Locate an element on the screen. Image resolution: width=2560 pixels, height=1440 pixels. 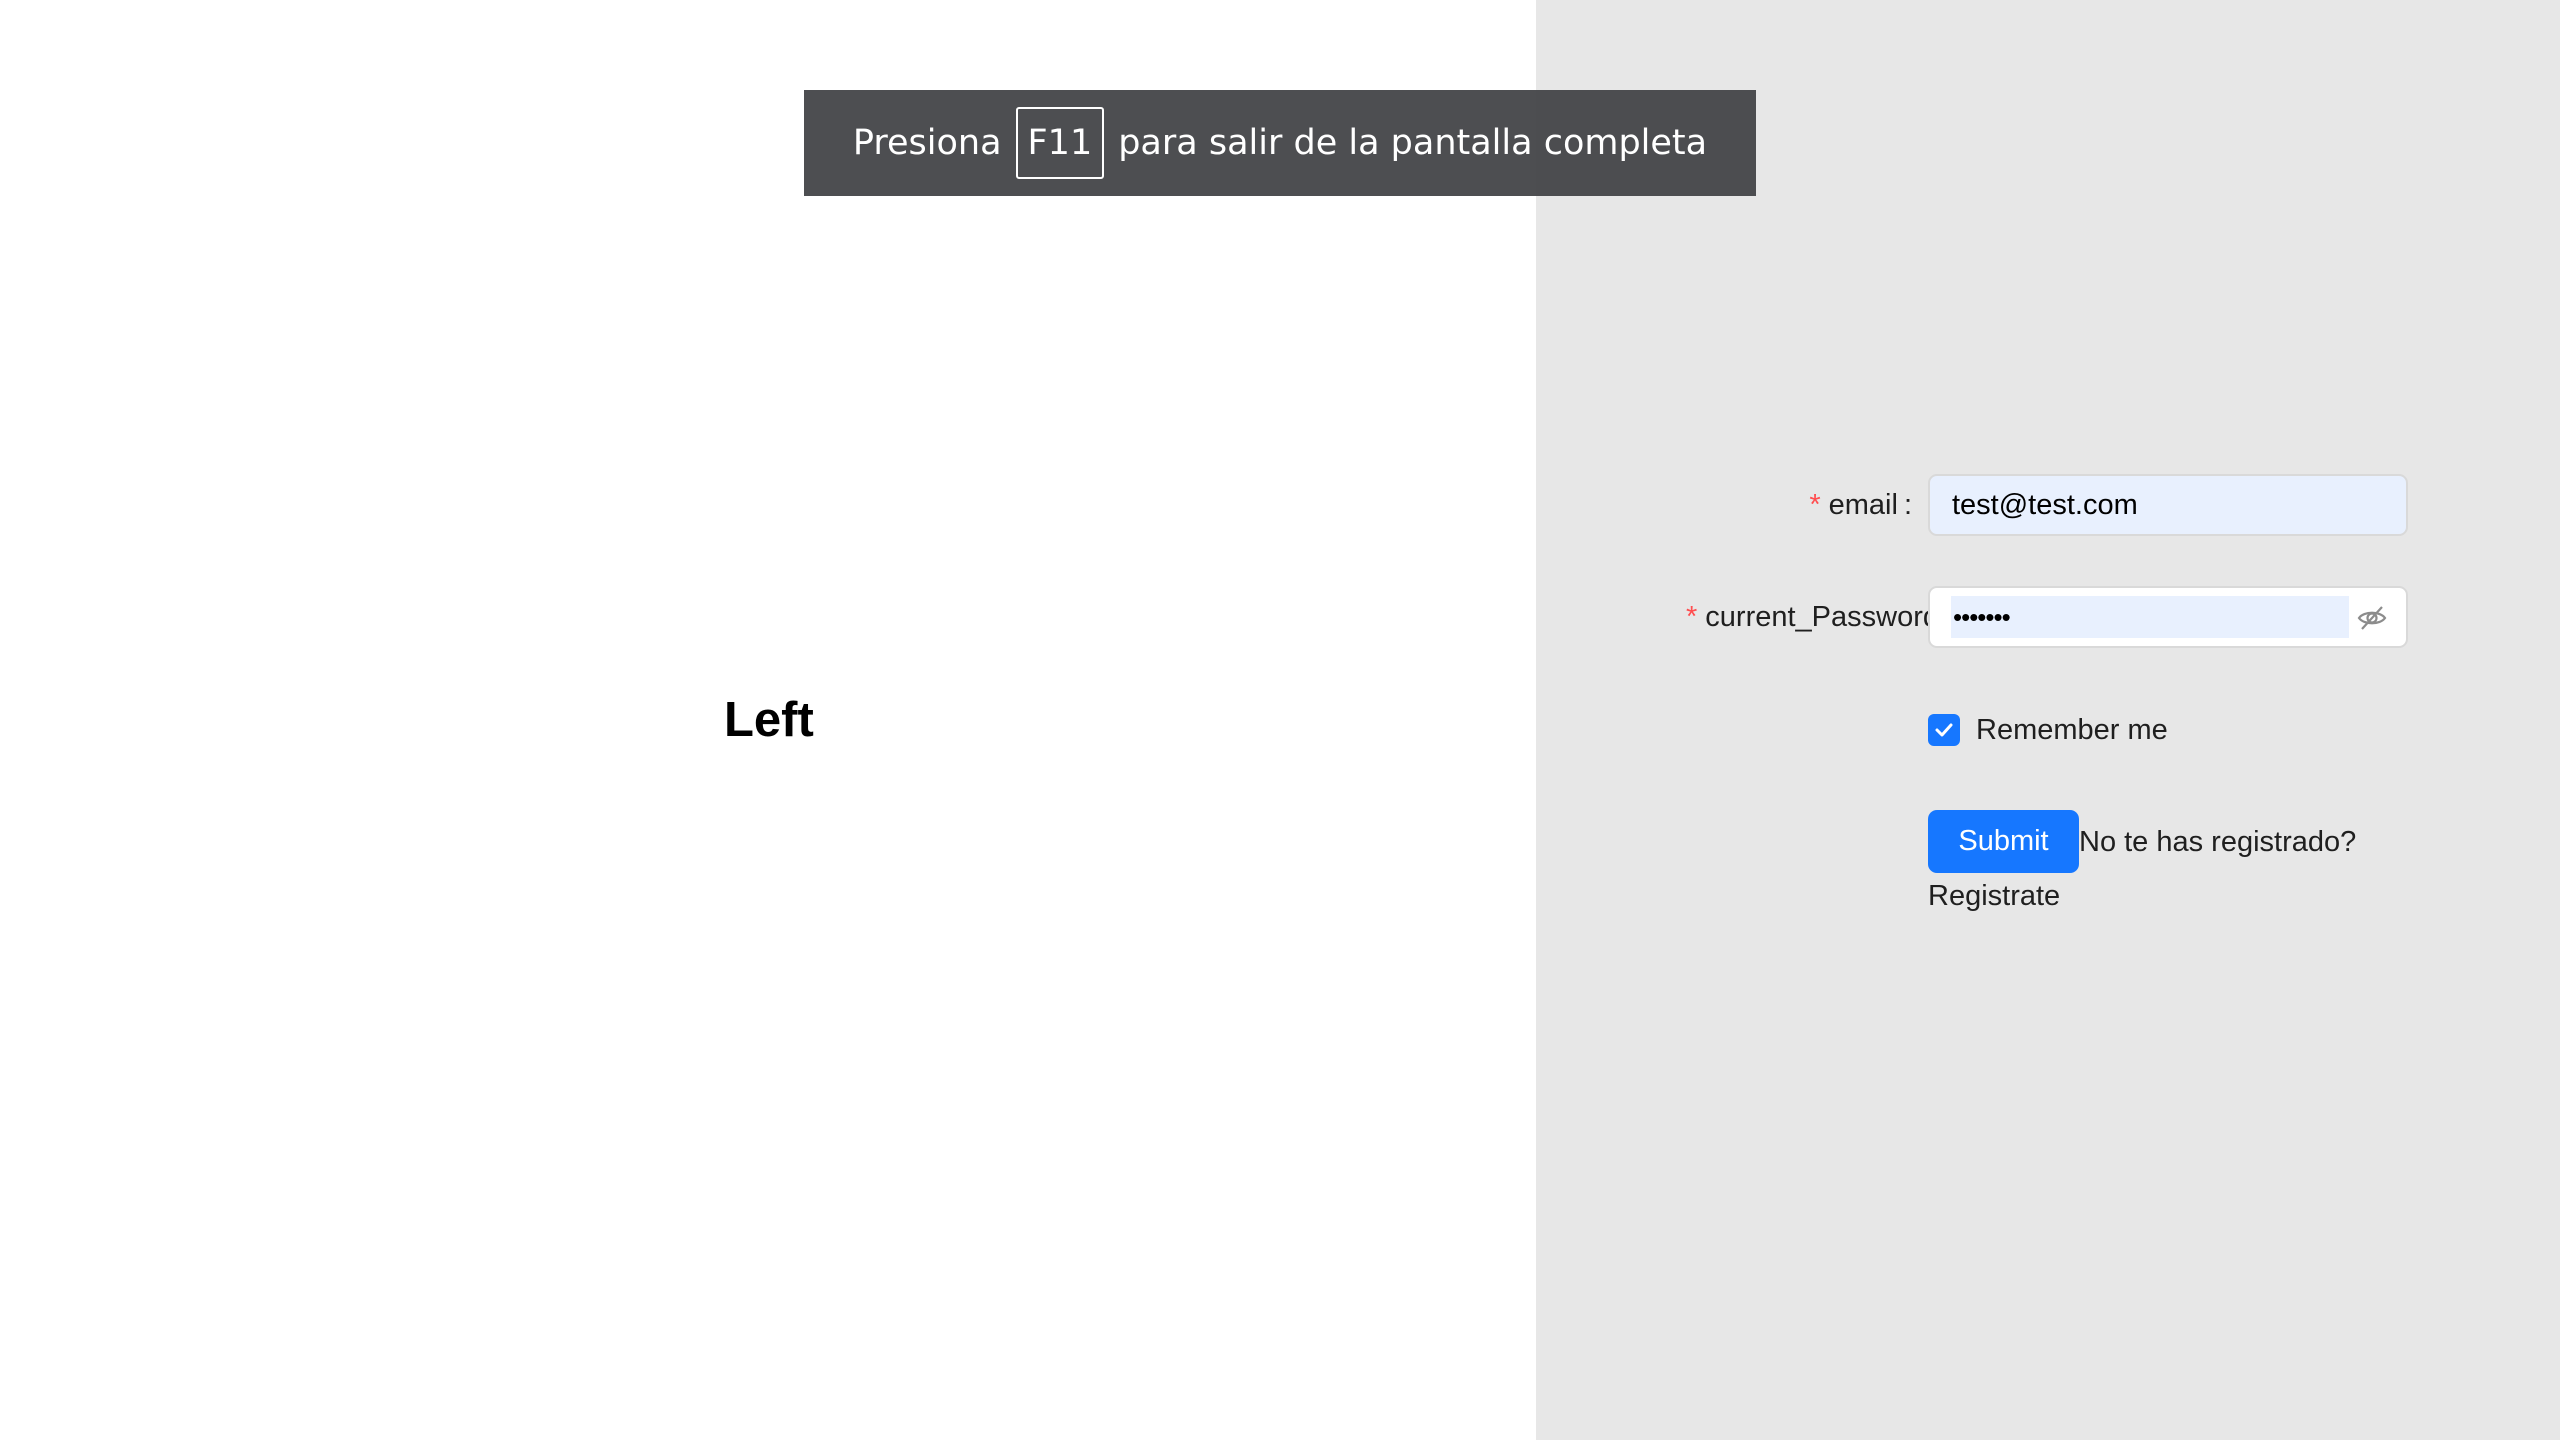
email-label-colon: : is located at coordinates (1907, 505).